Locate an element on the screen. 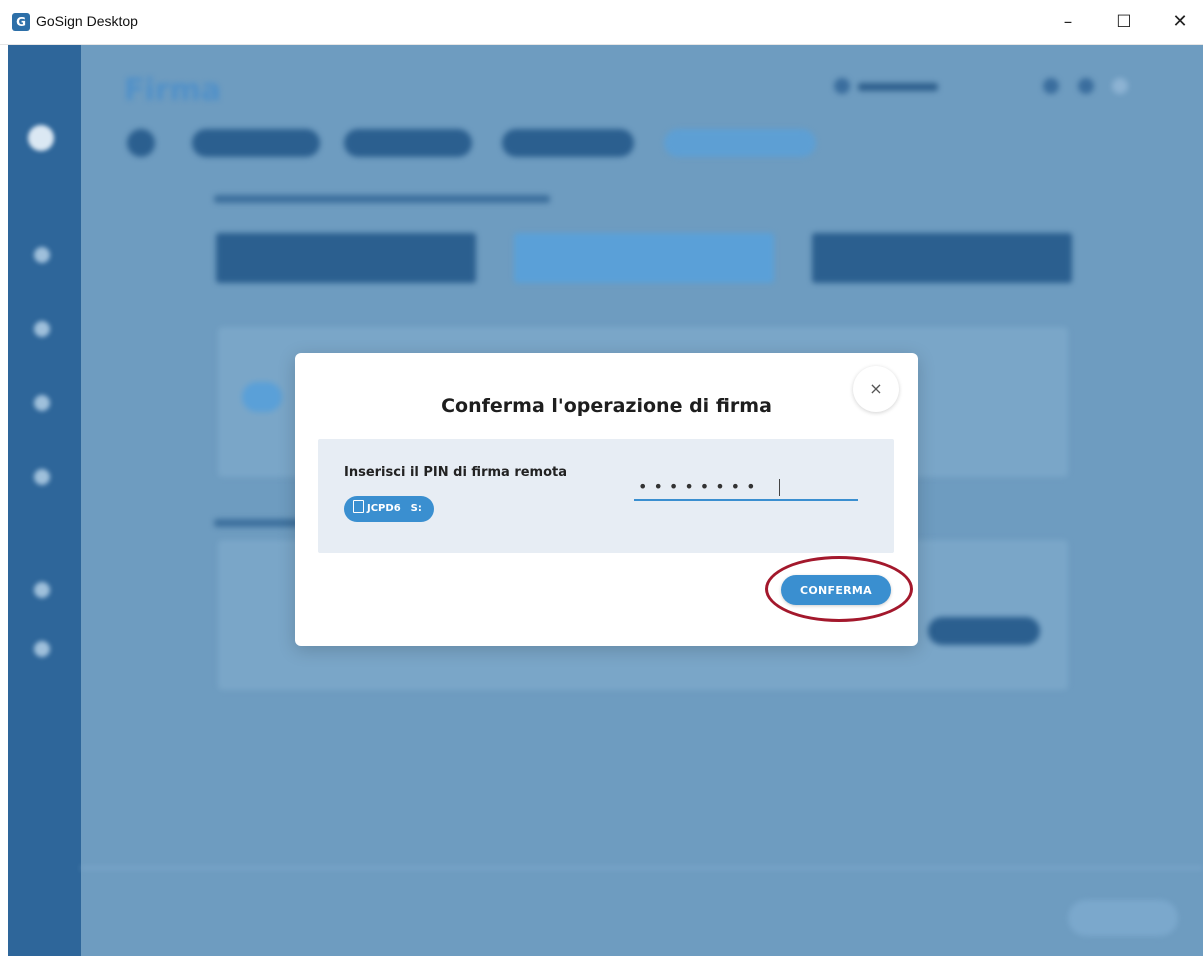 The height and width of the screenshot is (956, 1203). app-logo-icon: G is located at coordinates (21, 22).